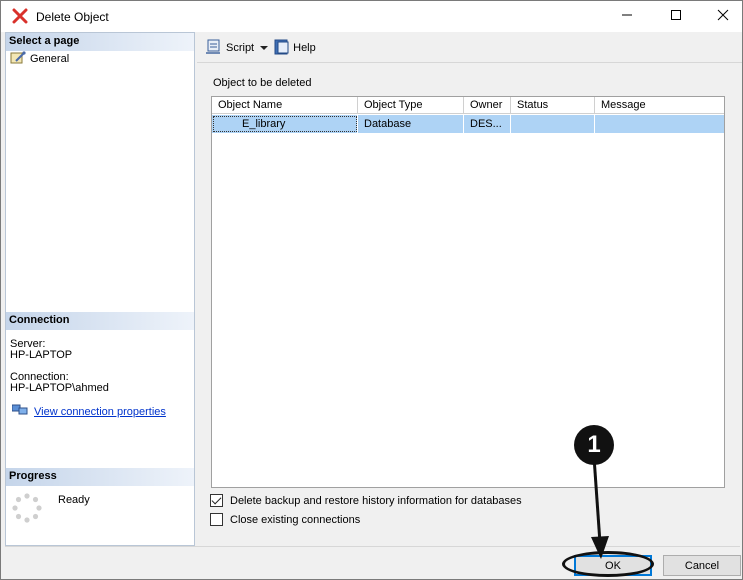  I want to click on script-button: Script, so click(229, 48).